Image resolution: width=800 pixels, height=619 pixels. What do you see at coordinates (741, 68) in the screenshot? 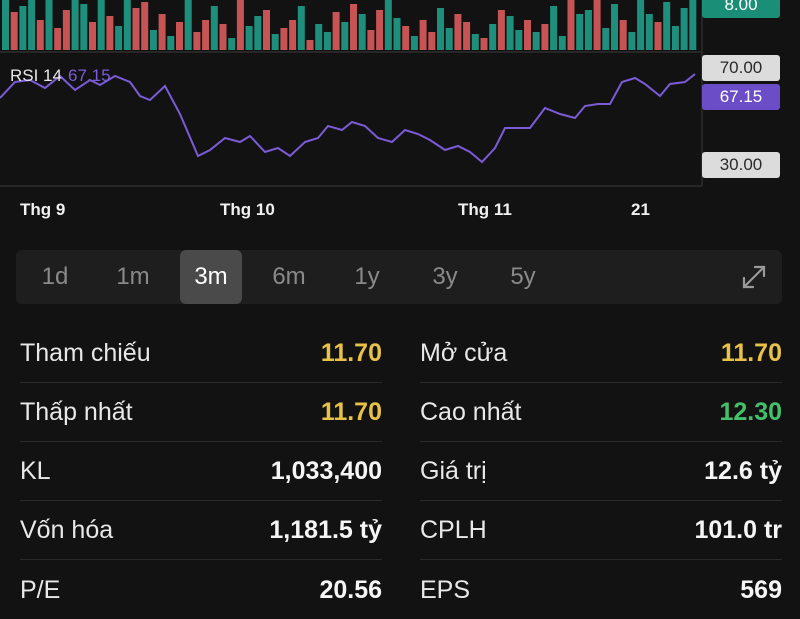
I see `rsi-upper-level-label: 70.00` at bounding box center [741, 68].